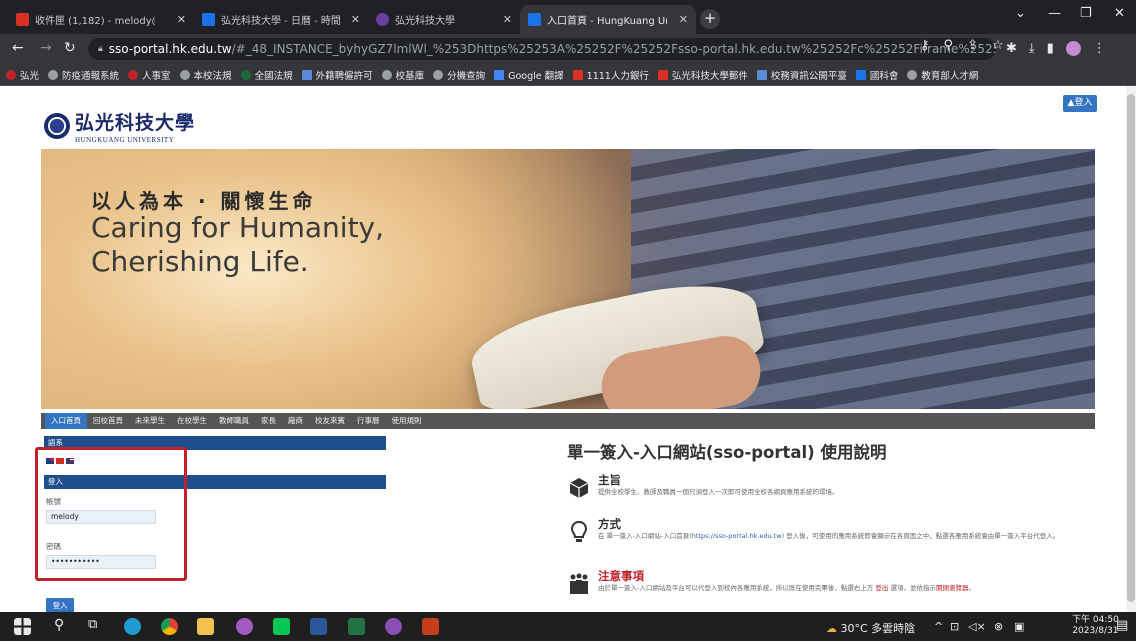 This screenshot has width=1136, height=641. Describe the element at coordinates (1099, 48) in the screenshot. I see `menu-kebab-icon: ⋮` at that location.